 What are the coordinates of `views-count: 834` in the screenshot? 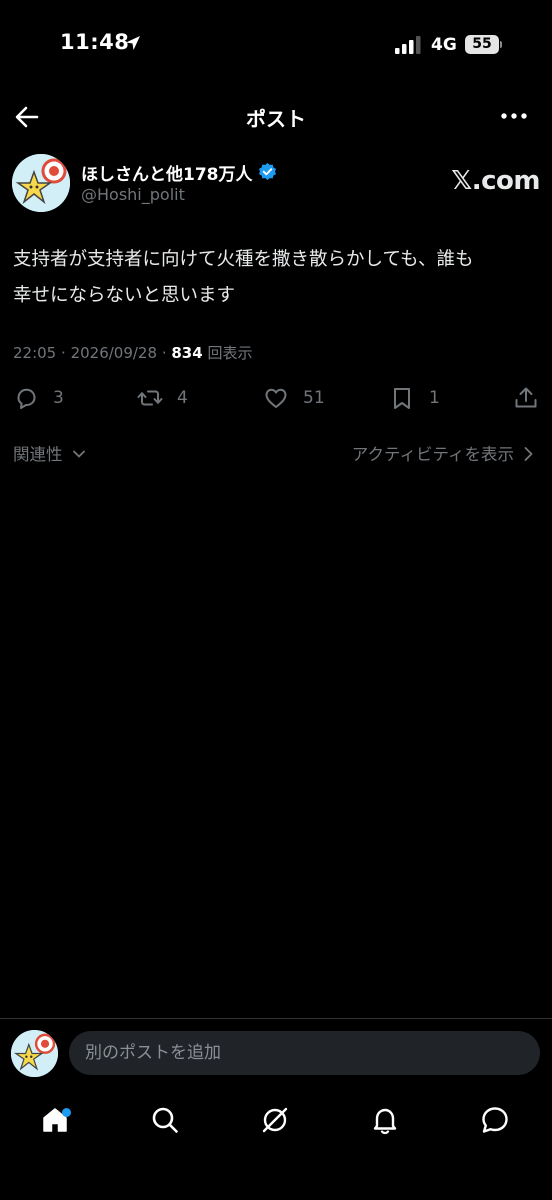 It's located at (186, 353).